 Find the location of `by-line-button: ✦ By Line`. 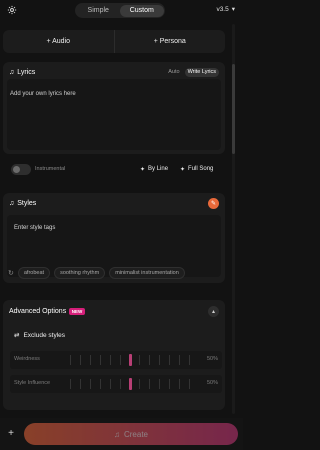

by-line-button: ✦ By Line is located at coordinates (154, 169).